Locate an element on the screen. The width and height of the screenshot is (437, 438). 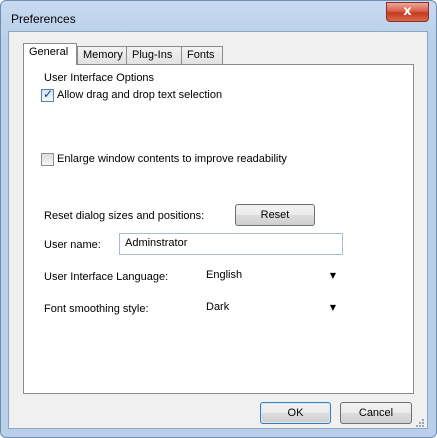
close-icon: x is located at coordinates (407, 11).